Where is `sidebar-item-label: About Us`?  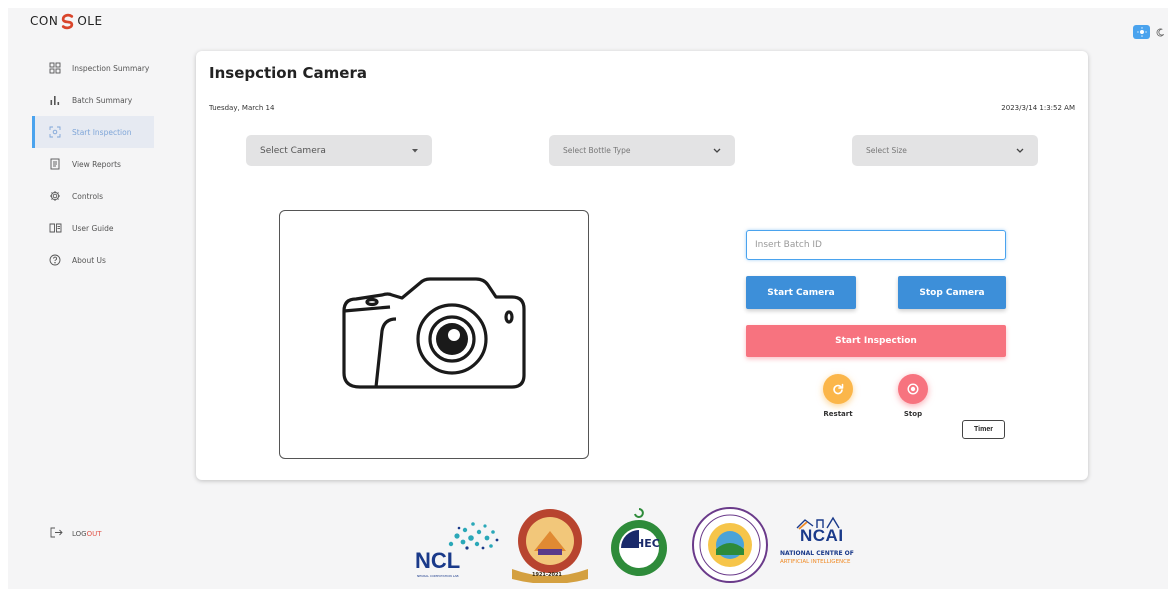
sidebar-item-label: About Us is located at coordinates (89, 260).